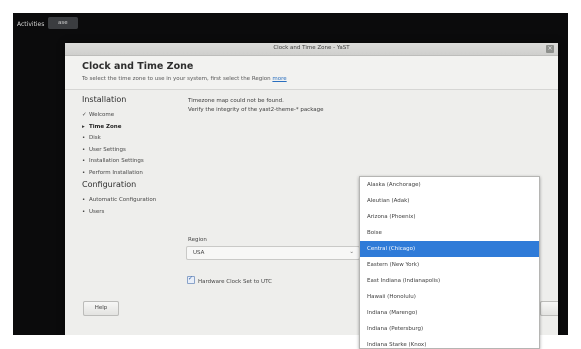  I want to click on timezone-option: Aleutian (Adak), so click(449, 201).